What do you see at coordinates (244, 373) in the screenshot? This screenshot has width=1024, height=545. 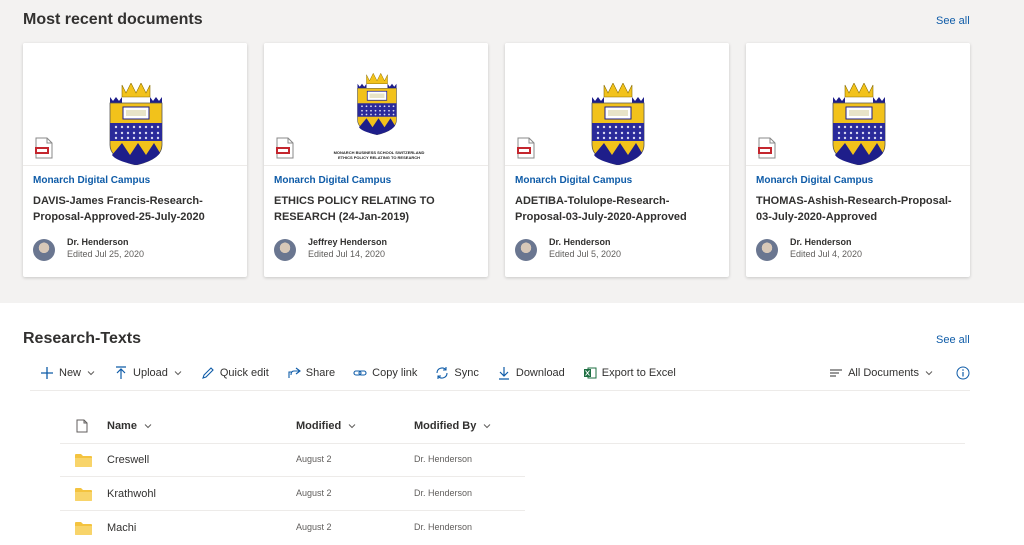 I see `quick-edit-label: Quick edit` at bounding box center [244, 373].